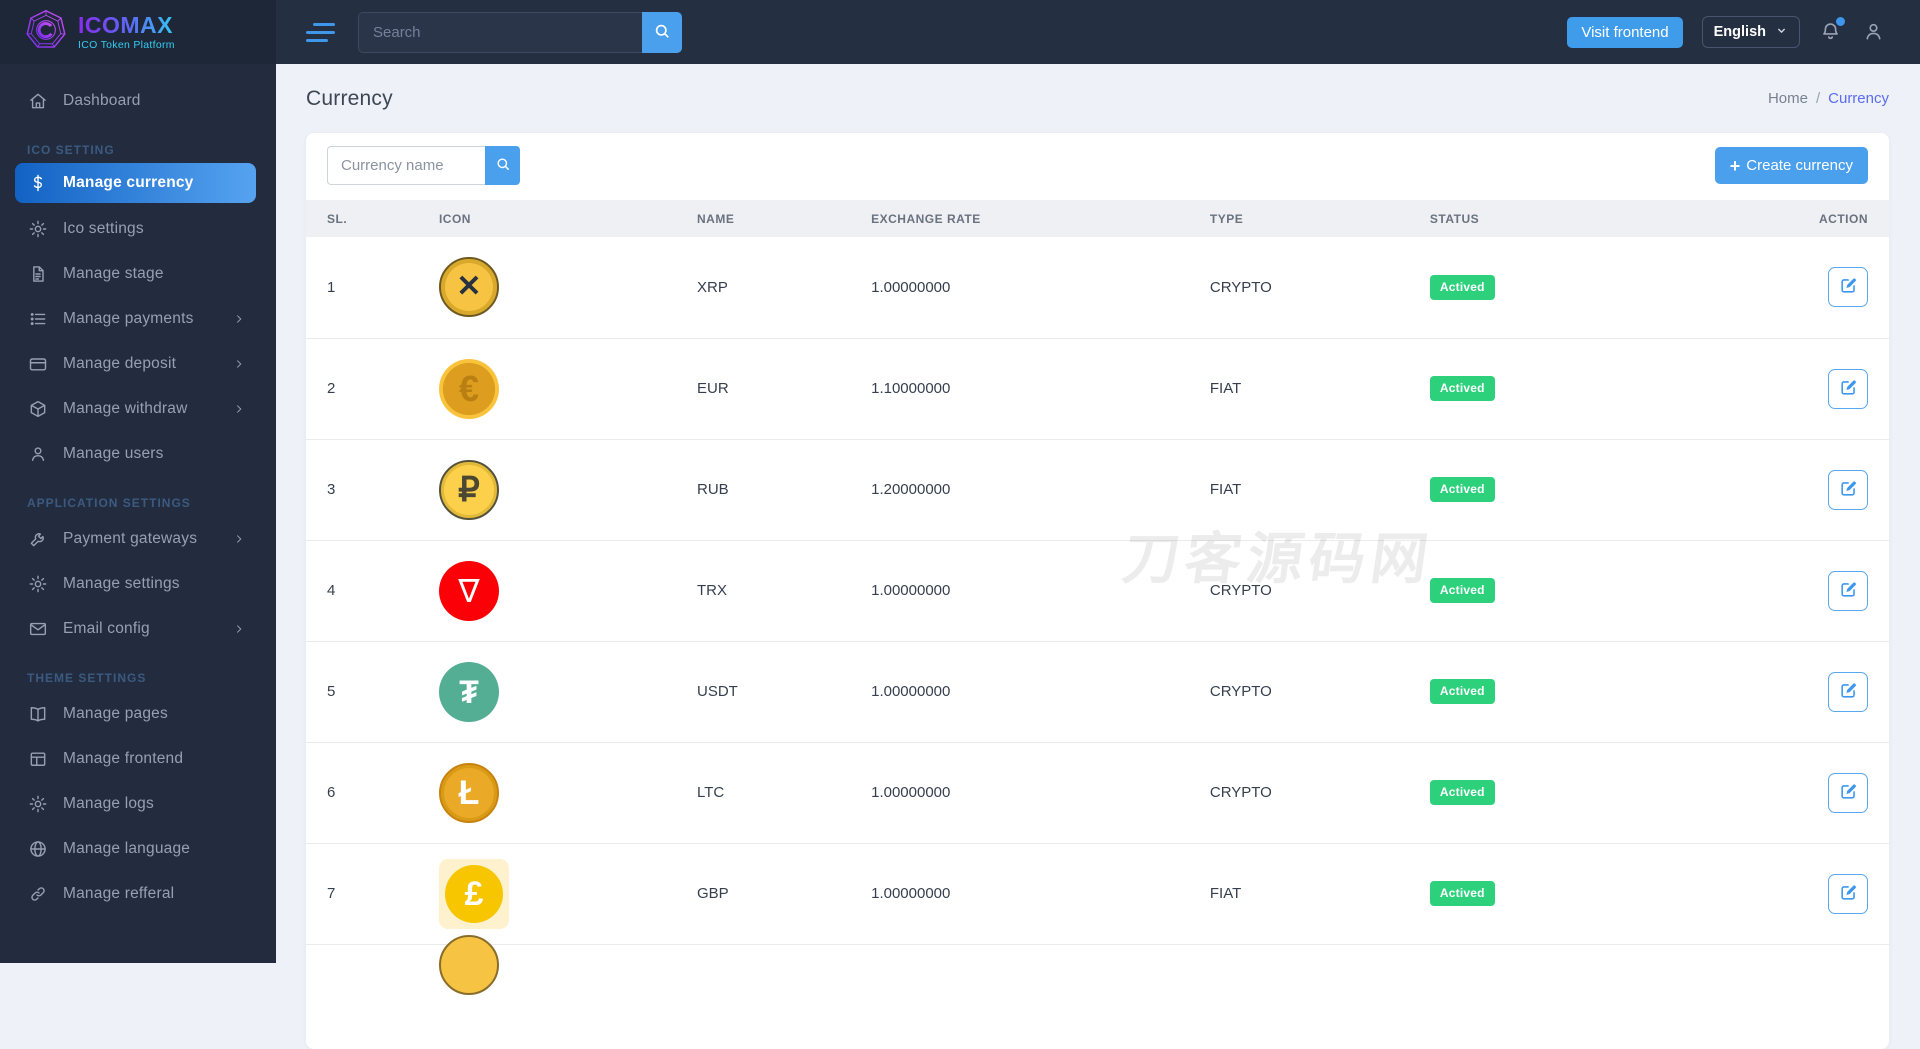 The image size is (1920, 1049). What do you see at coordinates (500, 32) in the screenshot?
I see `global-search-input` at bounding box center [500, 32].